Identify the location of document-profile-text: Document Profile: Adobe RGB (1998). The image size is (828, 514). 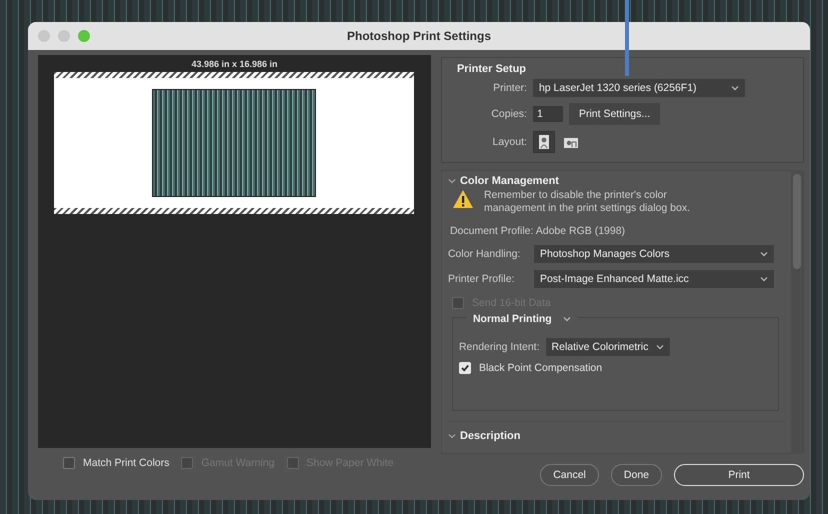
(537, 231).